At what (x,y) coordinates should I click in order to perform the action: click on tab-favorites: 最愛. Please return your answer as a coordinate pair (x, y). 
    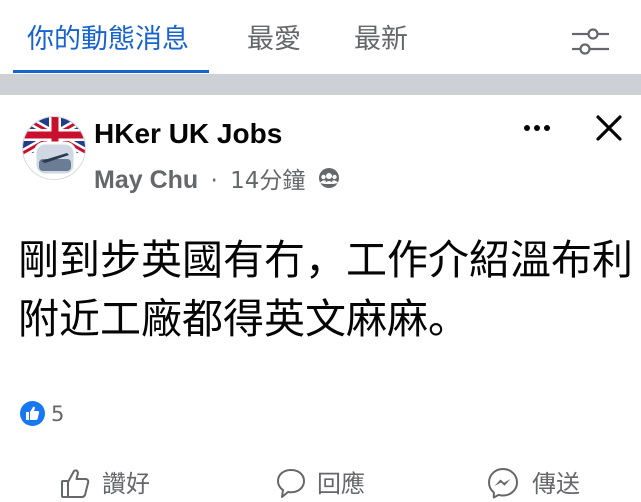
    Looking at the image, I should click on (274, 40).